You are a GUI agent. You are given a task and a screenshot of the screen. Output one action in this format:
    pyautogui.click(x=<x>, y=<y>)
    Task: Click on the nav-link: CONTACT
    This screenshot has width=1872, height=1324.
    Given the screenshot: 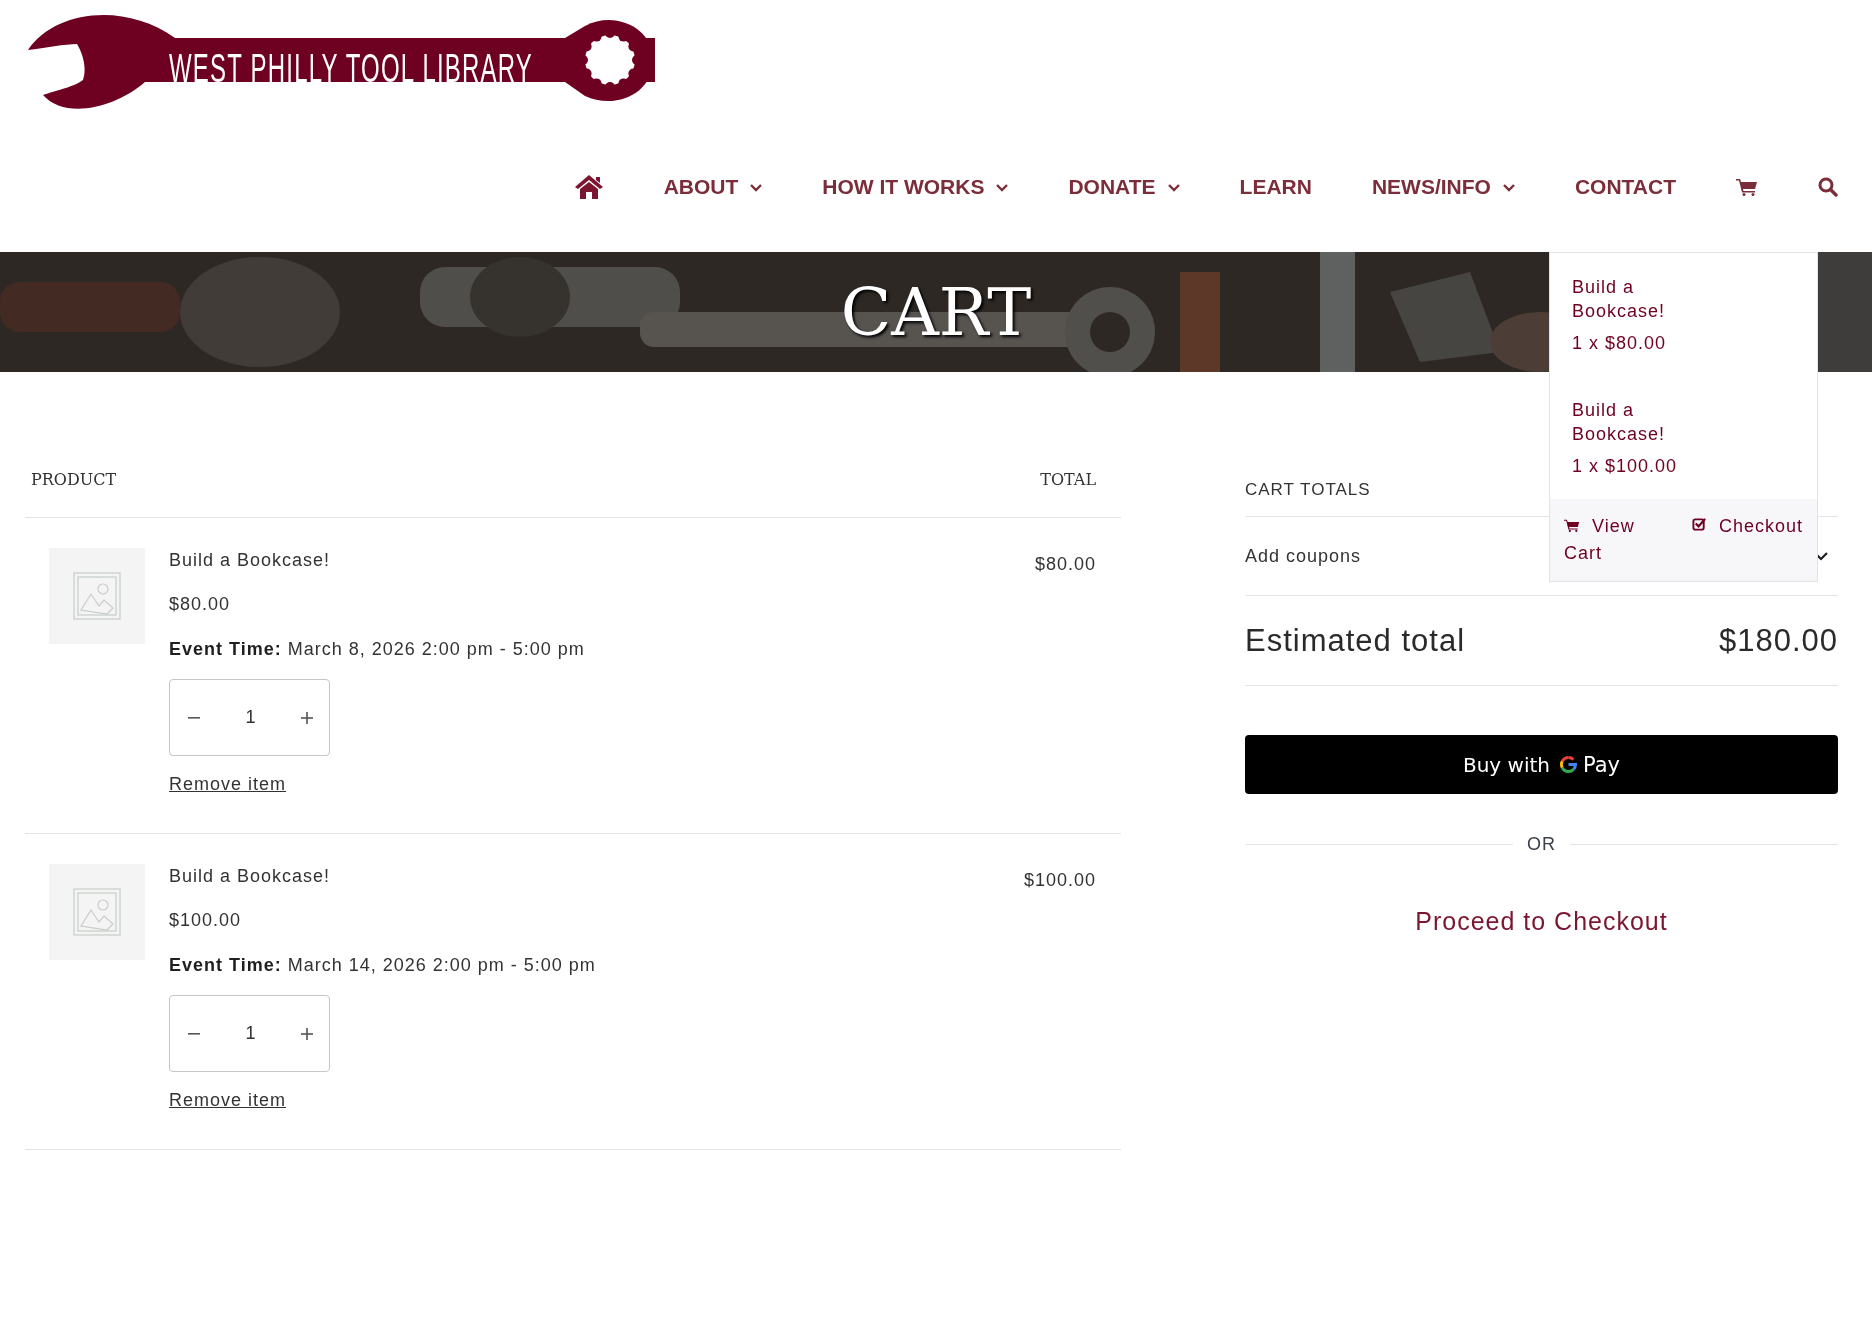 What is the action you would take?
    pyautogui.click(x=1625, y=187)
    